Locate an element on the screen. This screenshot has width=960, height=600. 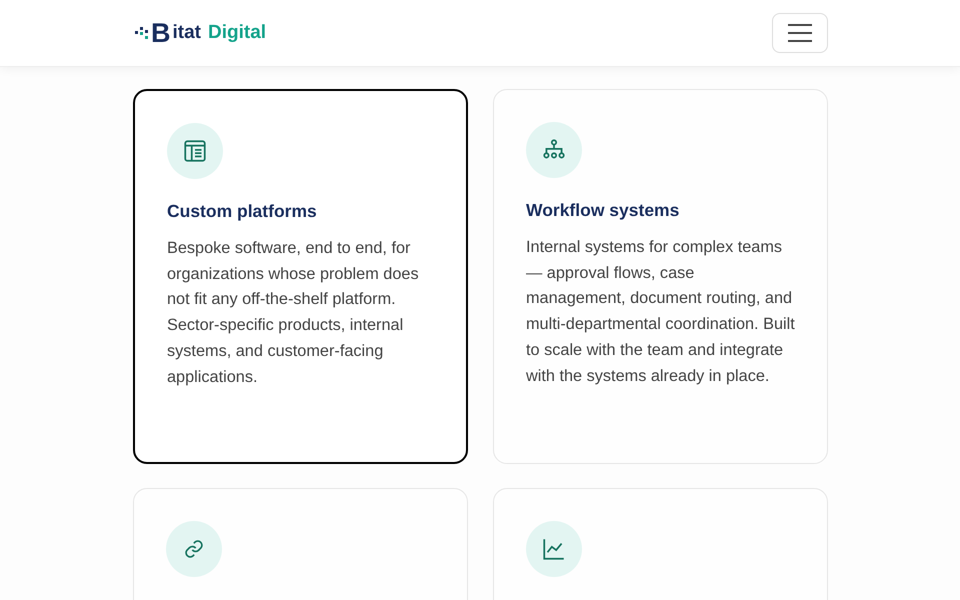
logo-letter: B is located at coordinates (160, 33).